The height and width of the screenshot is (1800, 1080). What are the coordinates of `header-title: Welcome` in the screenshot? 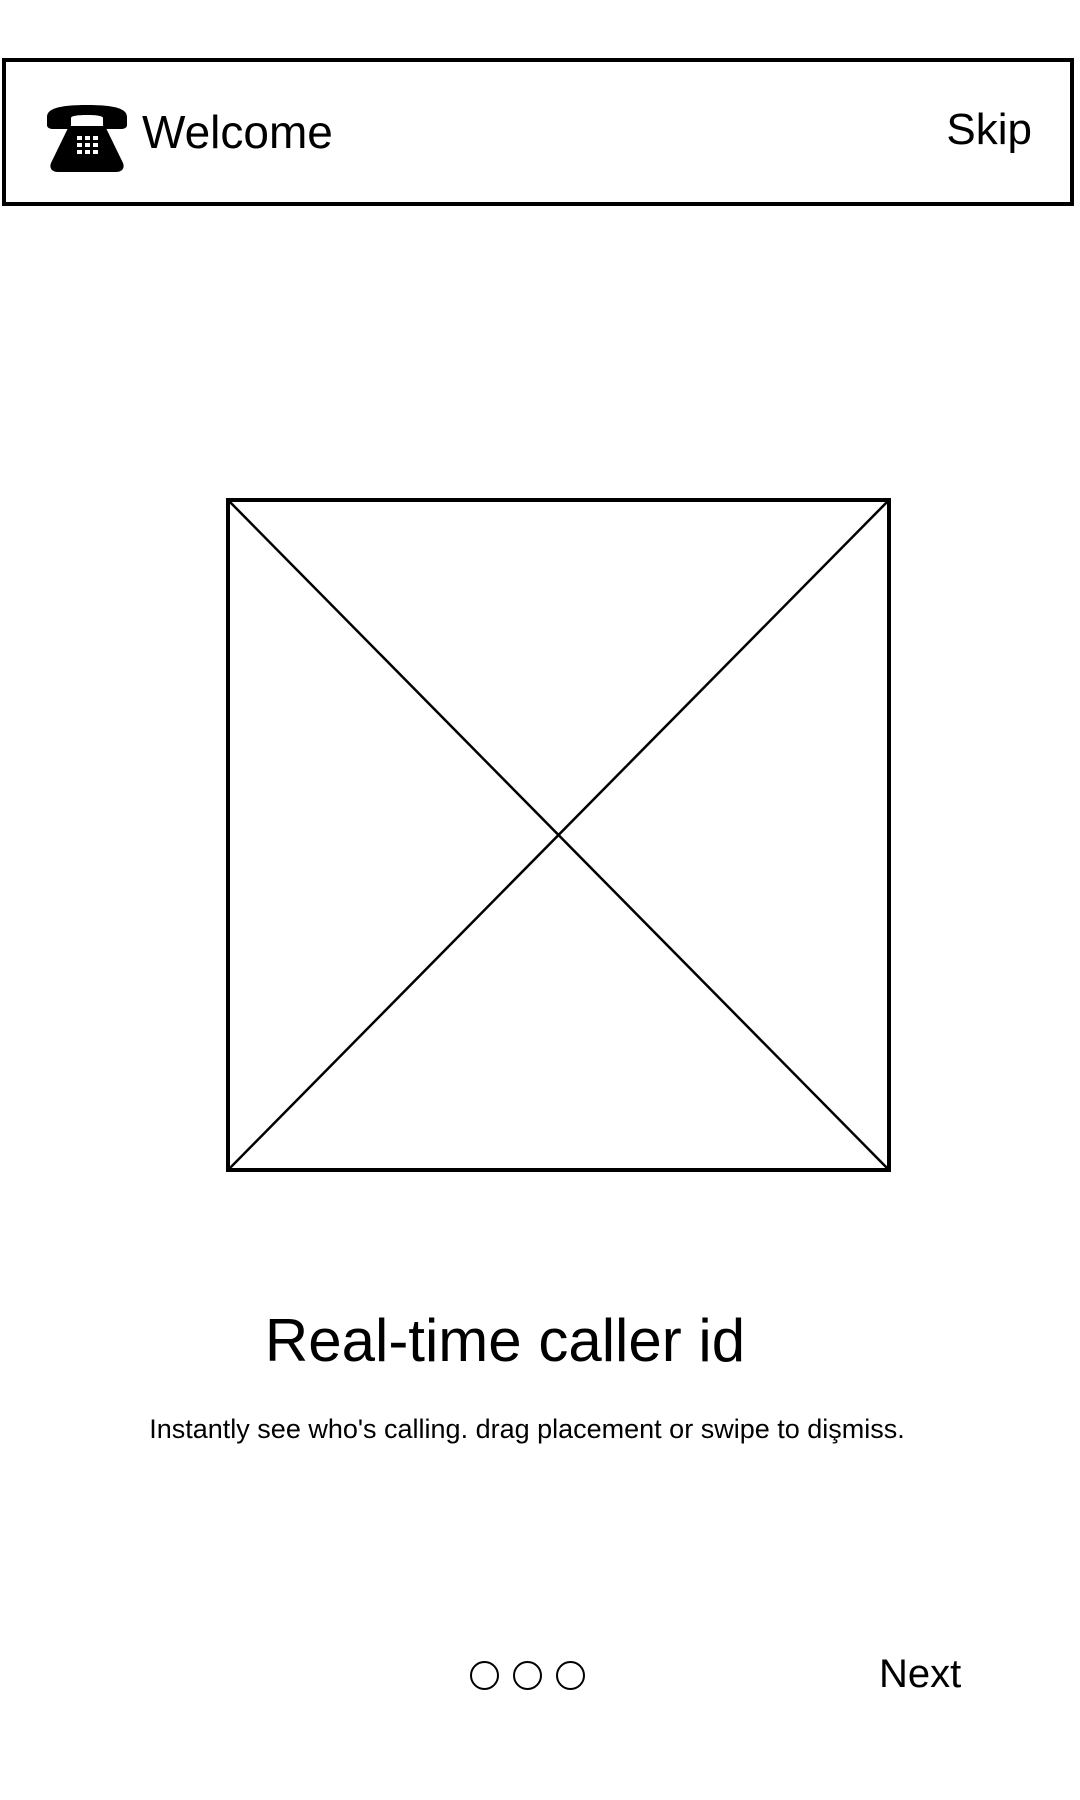 It's located at (237, 132).